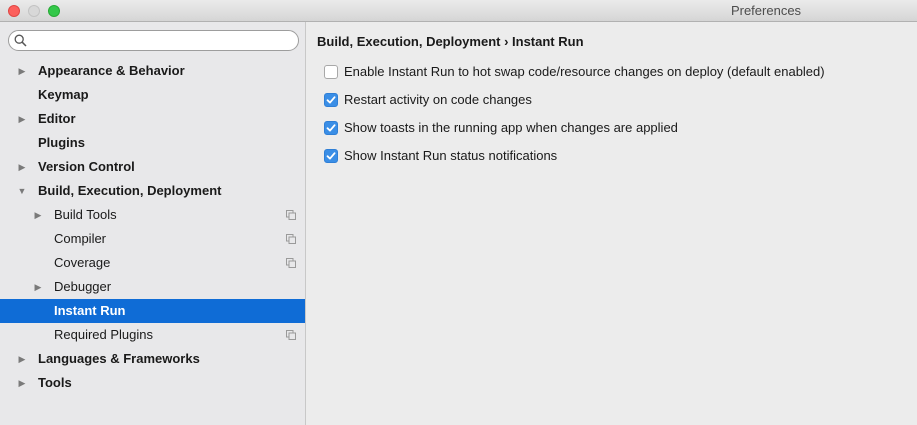  I want to click on expand-arrow-down-icon: ▼, so click(22, 191).